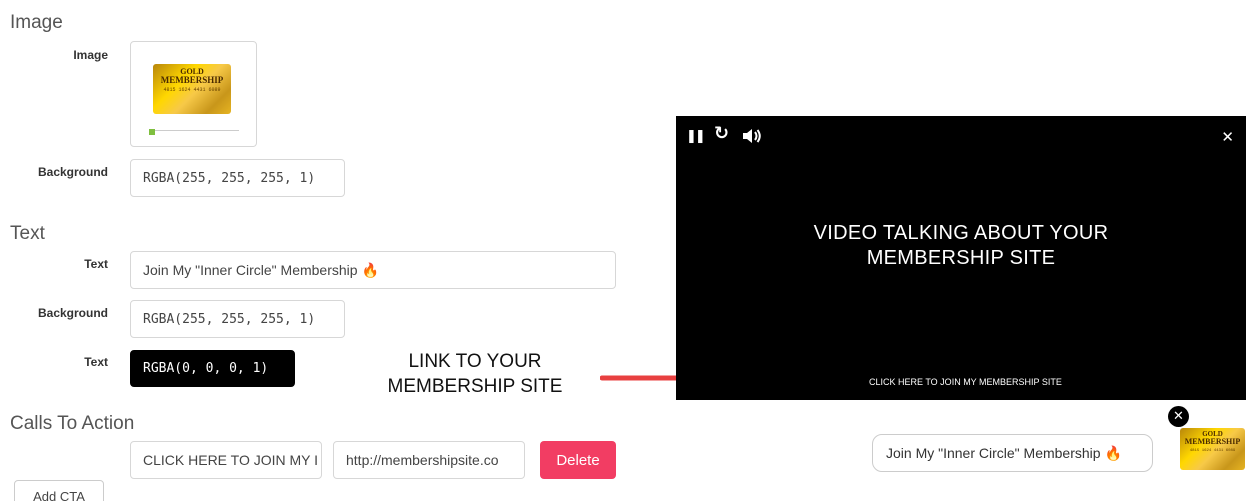 The height and width of the screenshot is (501, 1258). What do you see at coordinates (475, 386) in the screenshot?
I see `annotation-line-2: MEMBERSHIP SITE` at bounding box center [475, 386].